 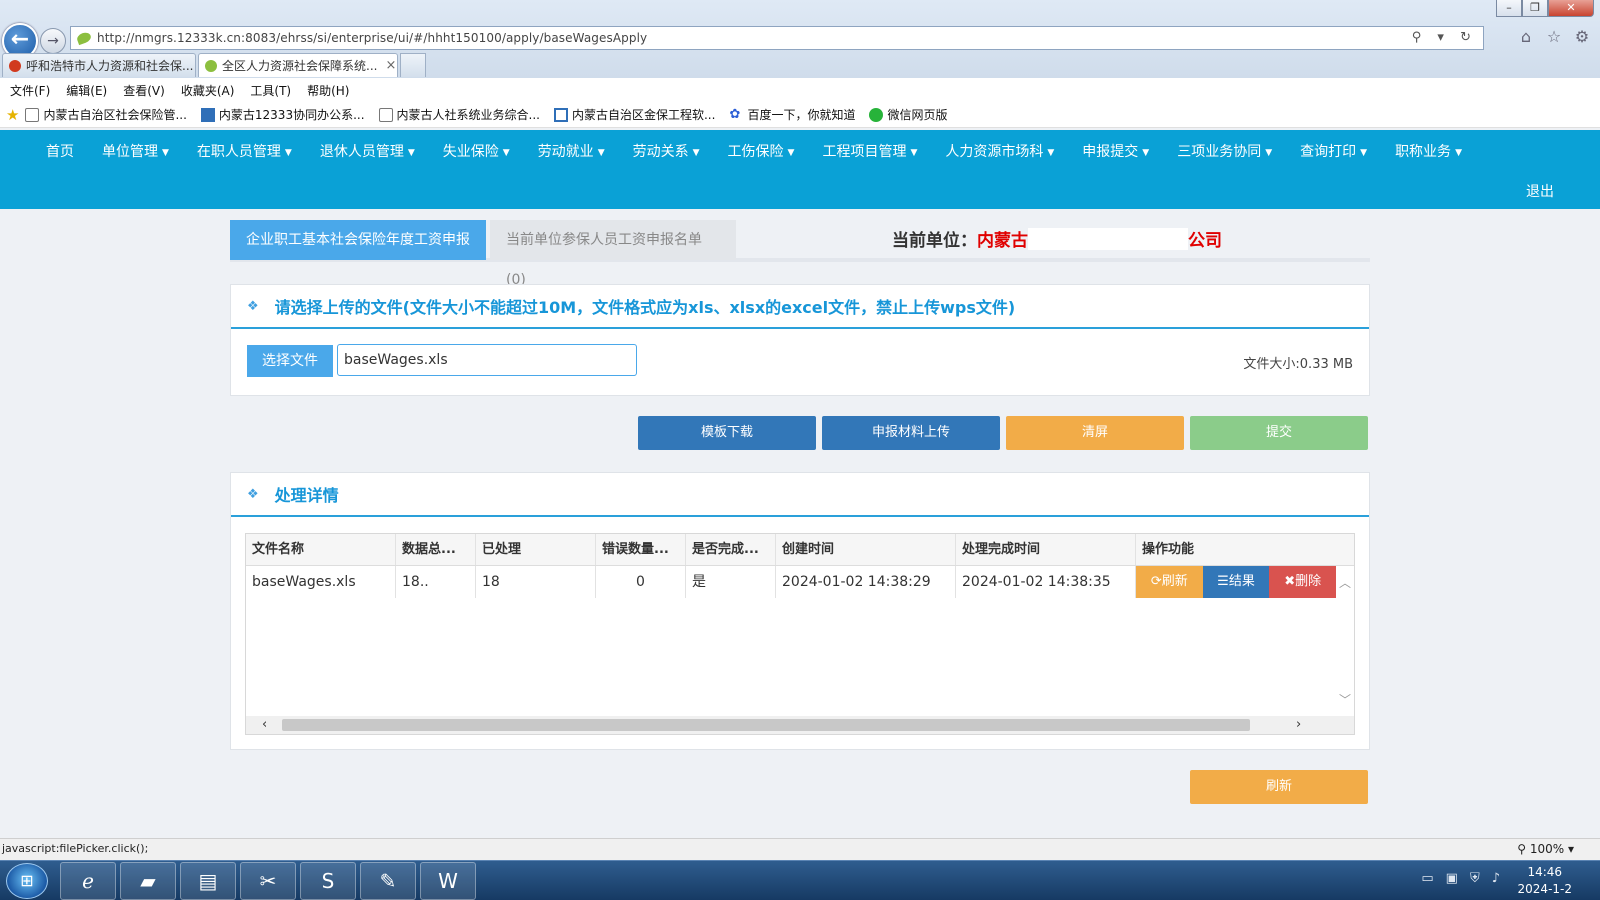 I want to click on nav-query-print: 查询打印 ▼, so click(x=1333, y=151).